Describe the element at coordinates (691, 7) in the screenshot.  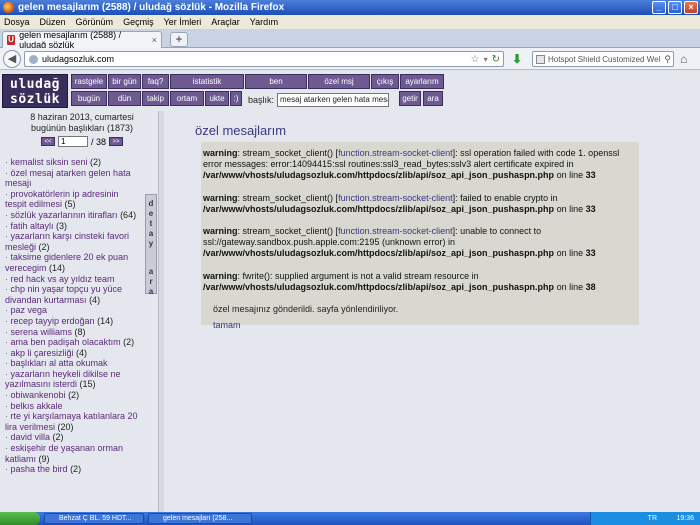
I see `close-icon: ×` at that location.